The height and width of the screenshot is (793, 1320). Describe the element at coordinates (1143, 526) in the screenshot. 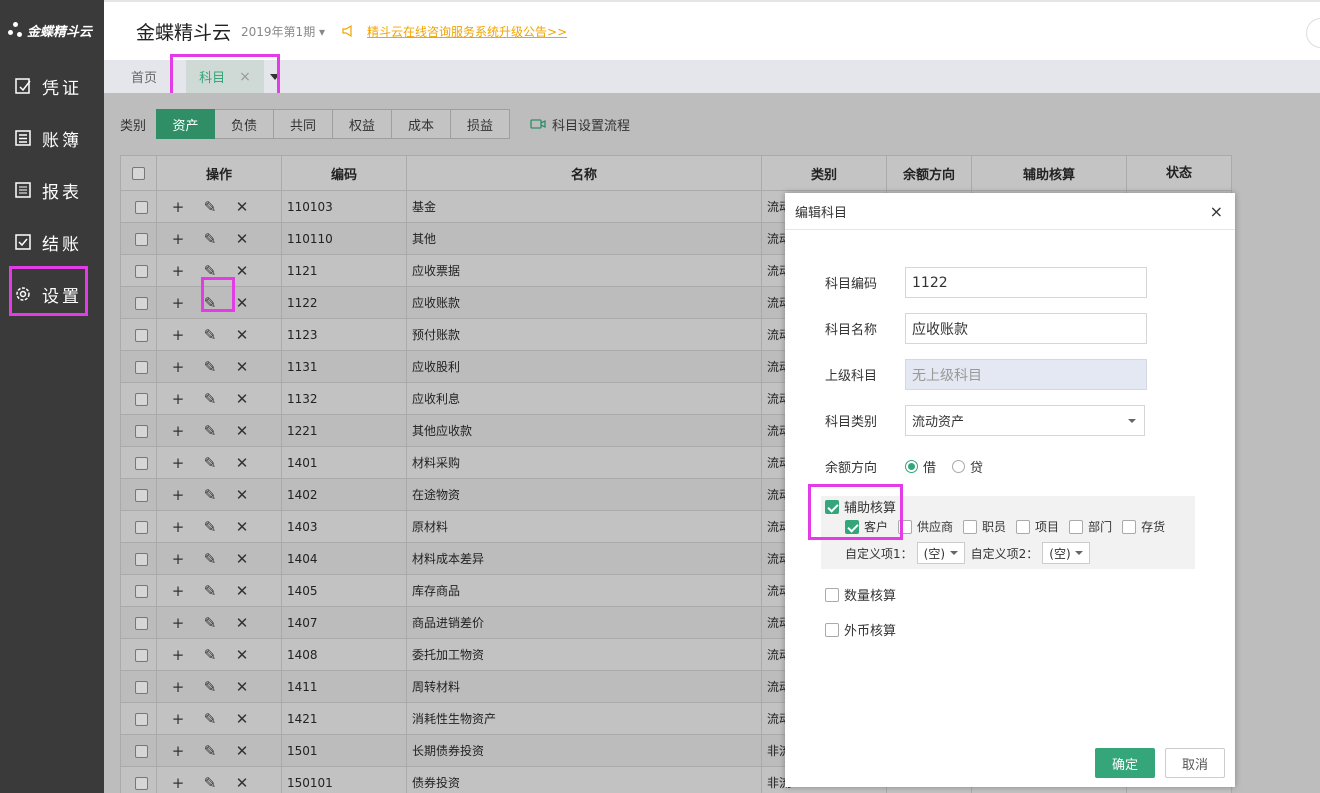

I see `aux-inventory: 存货` at that location.